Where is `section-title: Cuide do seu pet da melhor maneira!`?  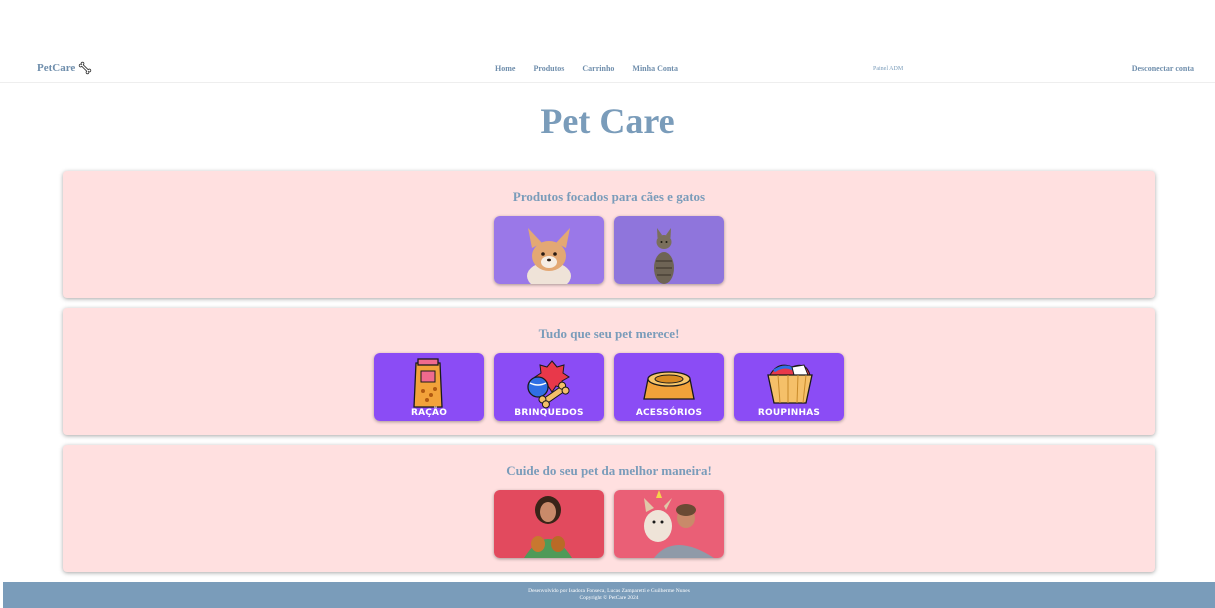
section-title: Cuide do seu pet da melhor maneira! is located at coordinates (609, 470).